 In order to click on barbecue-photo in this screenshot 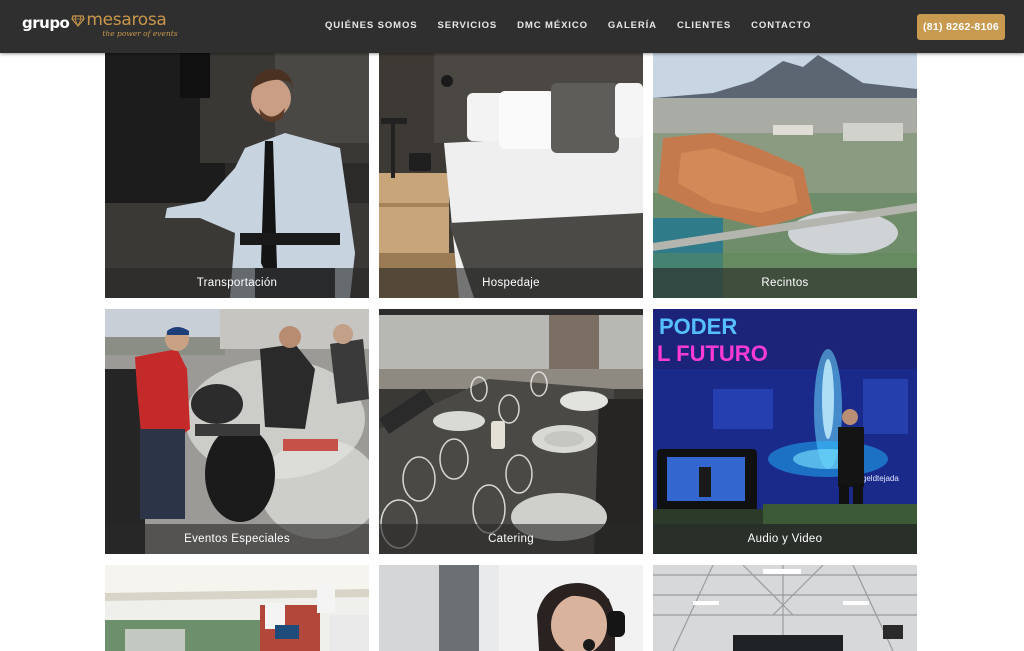, I will do `click(237, 431)`.